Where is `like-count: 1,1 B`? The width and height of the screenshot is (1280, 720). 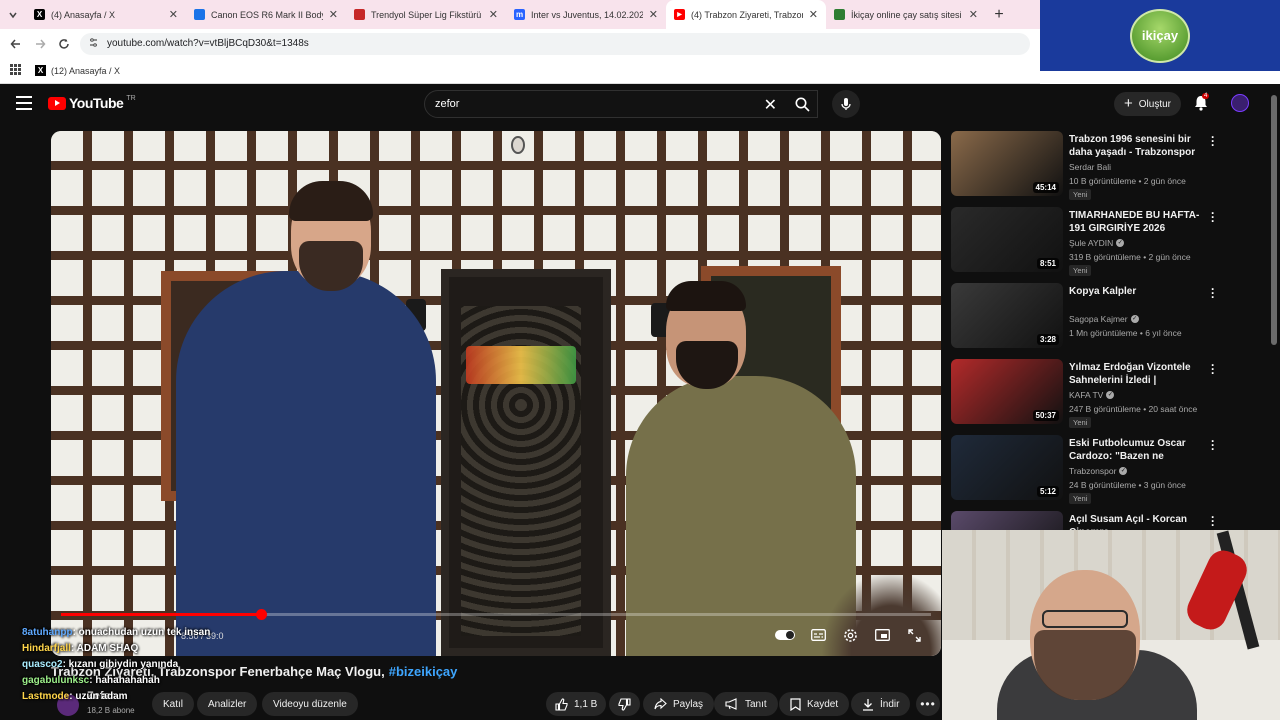 like-count: 1,1 B is located at coordinates (586, 704).